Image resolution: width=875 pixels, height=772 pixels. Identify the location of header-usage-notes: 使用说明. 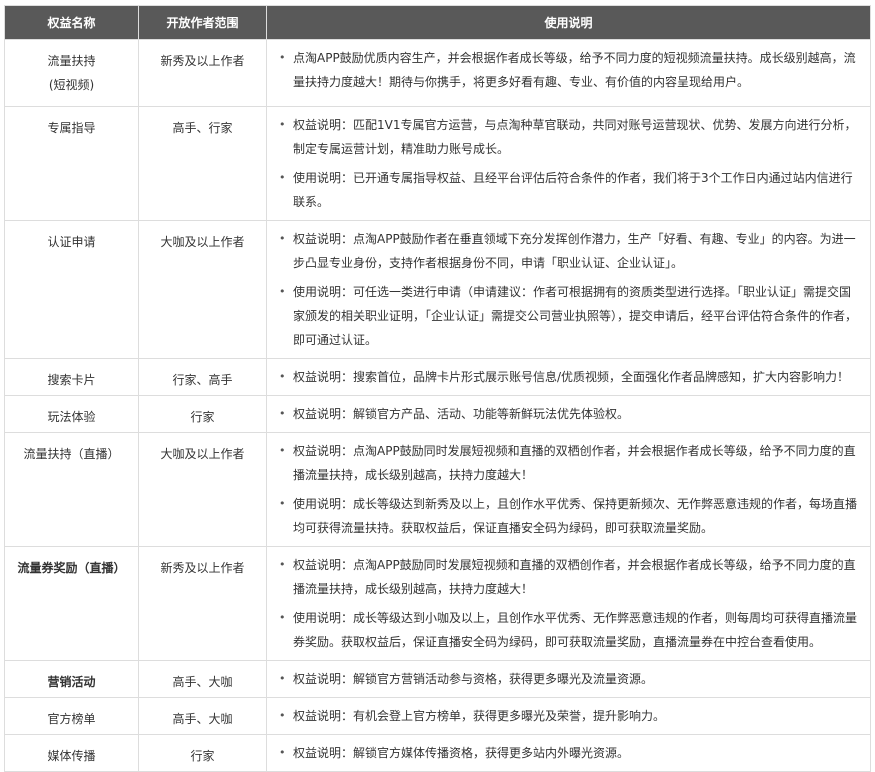
(568, 22).